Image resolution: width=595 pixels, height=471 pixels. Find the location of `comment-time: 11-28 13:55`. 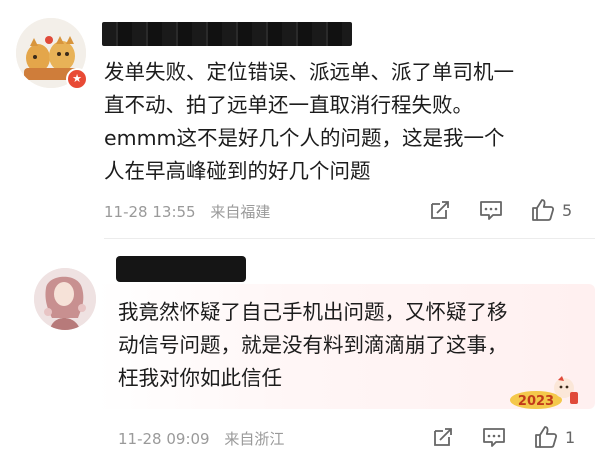

comment-time: 11-28 13:55 is located at coordinates (150, 212).